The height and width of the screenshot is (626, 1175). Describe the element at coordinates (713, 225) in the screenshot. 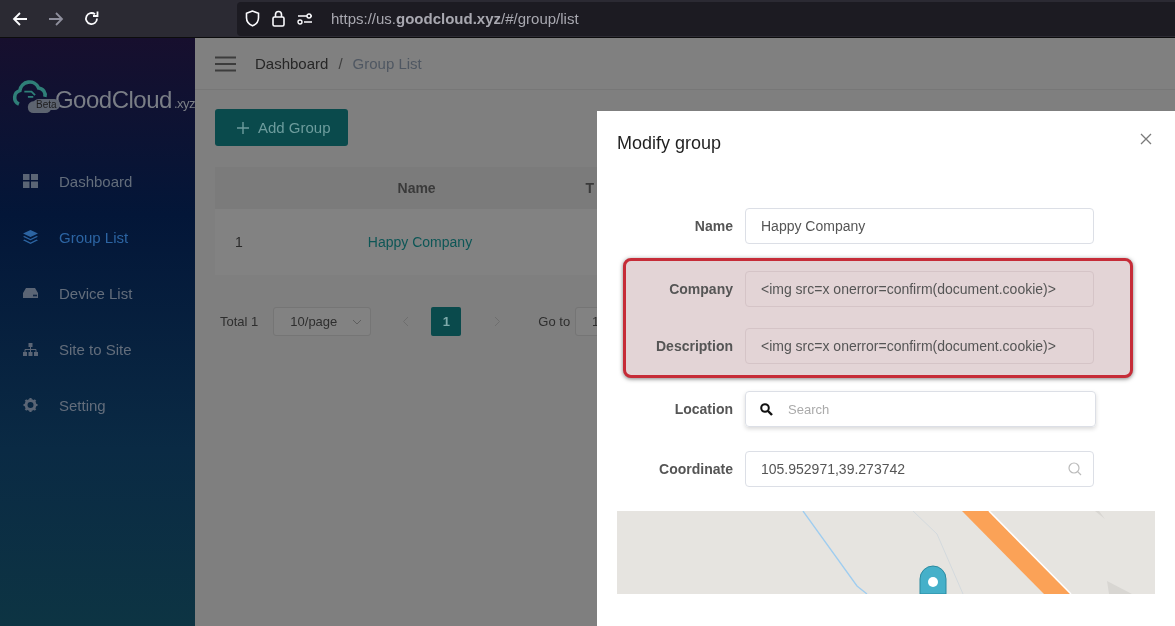

I see `field-label: Name` at that location.